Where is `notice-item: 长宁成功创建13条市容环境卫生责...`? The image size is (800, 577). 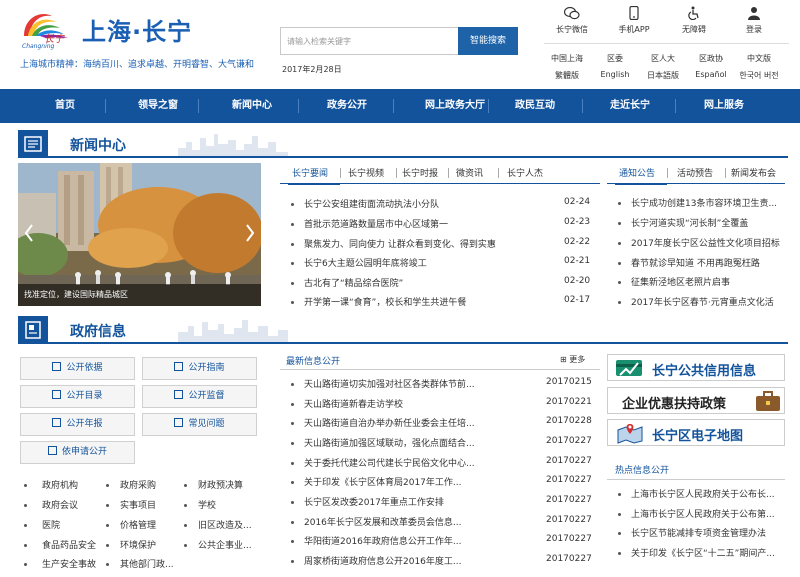
notice-item: 长宁成功创建13条市容环境卫生责... is located at coordinates (704, 202).